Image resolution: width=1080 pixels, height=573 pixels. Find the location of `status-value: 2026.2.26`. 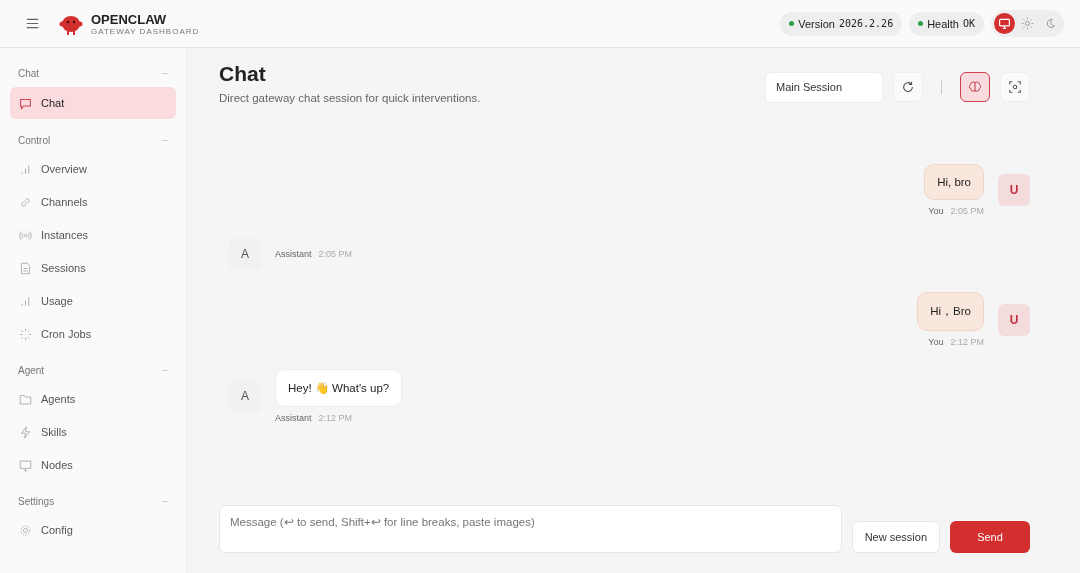

status-value: 2026.2.26 is located at coordinates (866, 23).